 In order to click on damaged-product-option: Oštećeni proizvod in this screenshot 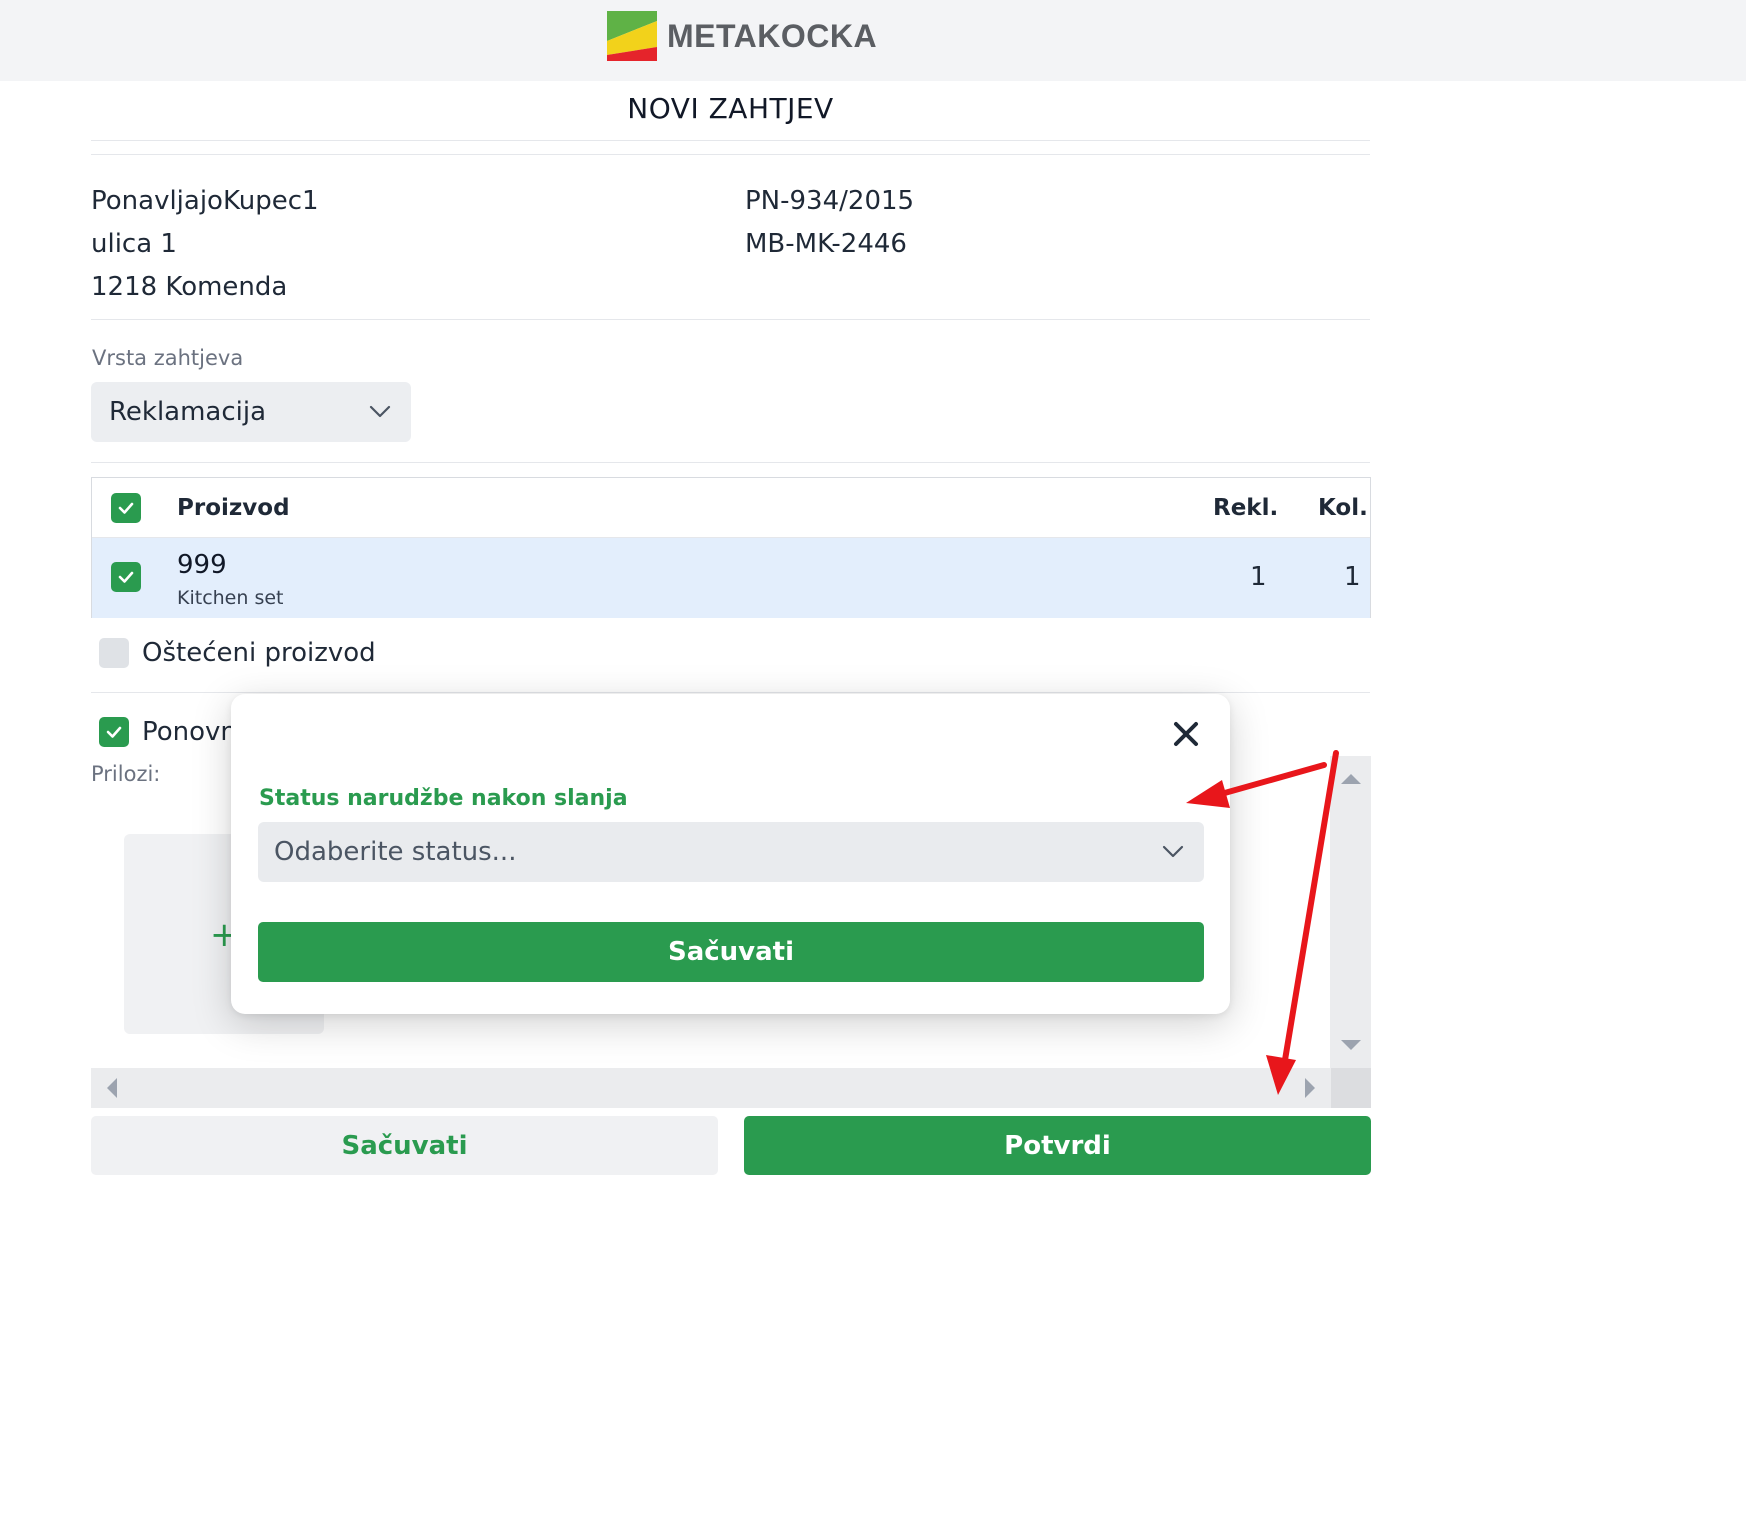, I will do `click(237, 653)`.